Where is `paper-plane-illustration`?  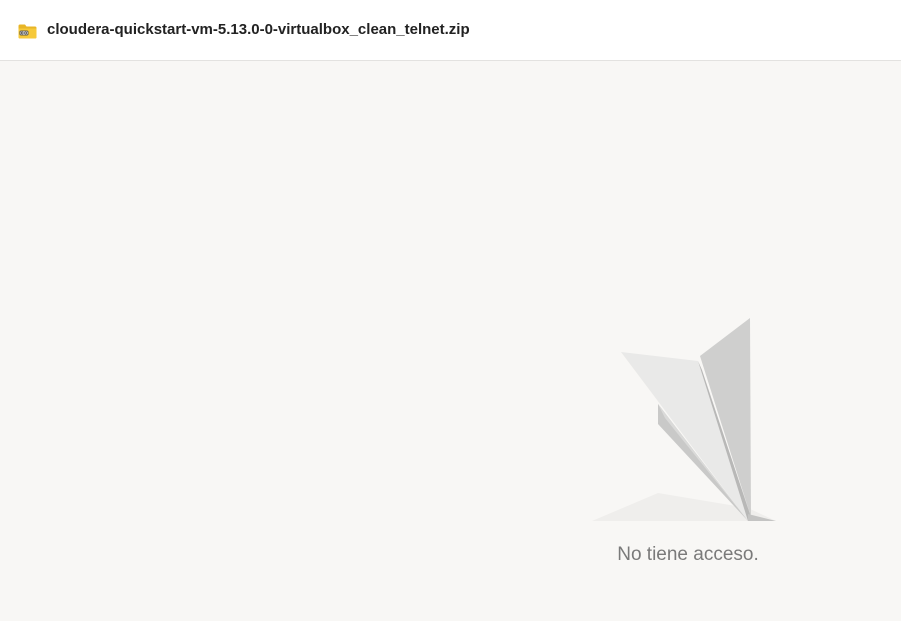 paper-plane-illustration is located at coordinates (685, 421).